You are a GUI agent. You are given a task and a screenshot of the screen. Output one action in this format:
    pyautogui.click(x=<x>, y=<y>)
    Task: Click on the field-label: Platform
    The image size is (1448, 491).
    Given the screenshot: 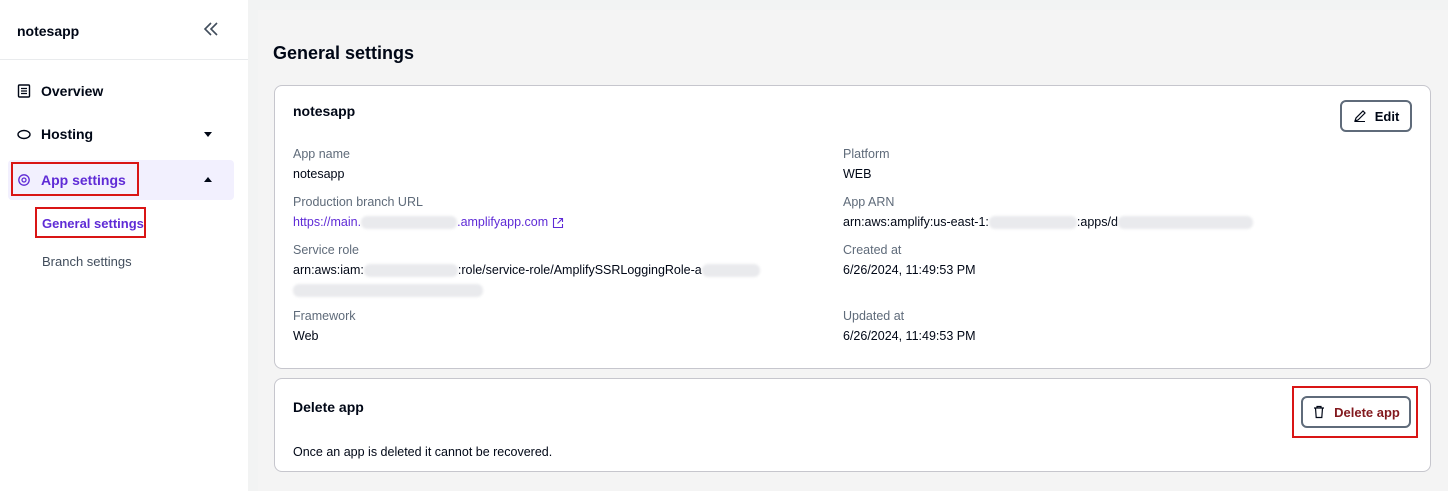 What is the action you would take?
    pyautogui.click(x=866, y=154)
    